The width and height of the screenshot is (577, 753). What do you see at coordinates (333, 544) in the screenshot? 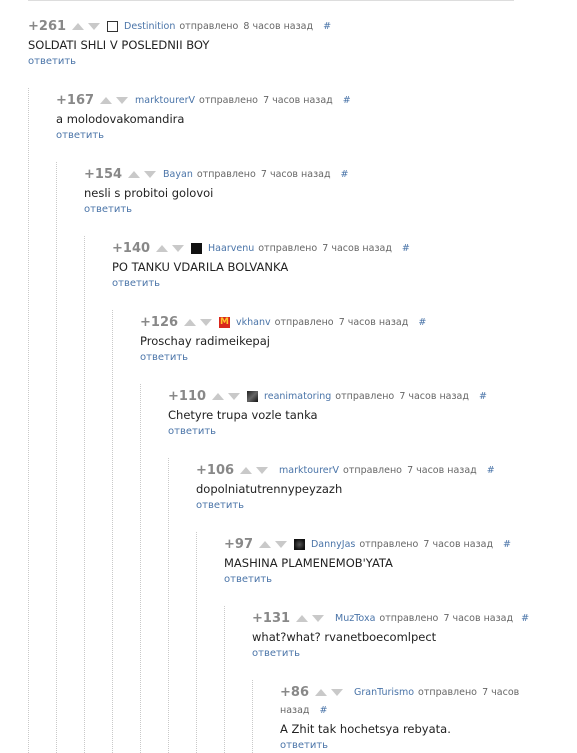
I see `comment-author: DannyJas` at bounding box center [333, 544].